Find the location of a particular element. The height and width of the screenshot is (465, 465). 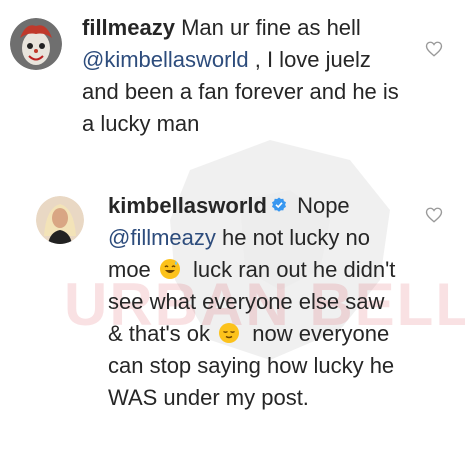

comment-username: kimbellasworld is located at coordinates (187, 205).